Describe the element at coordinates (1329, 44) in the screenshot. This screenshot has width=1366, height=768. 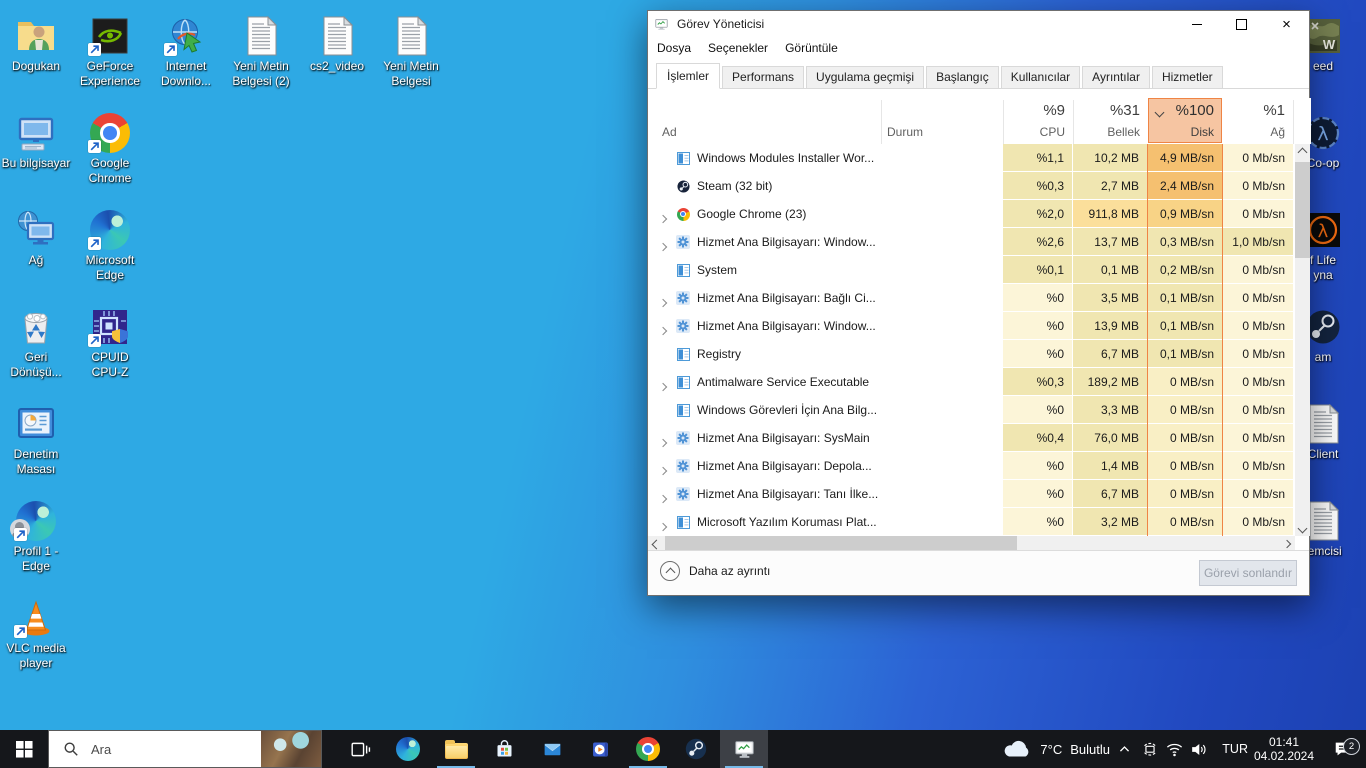
I see `svg-text: W` at that location.